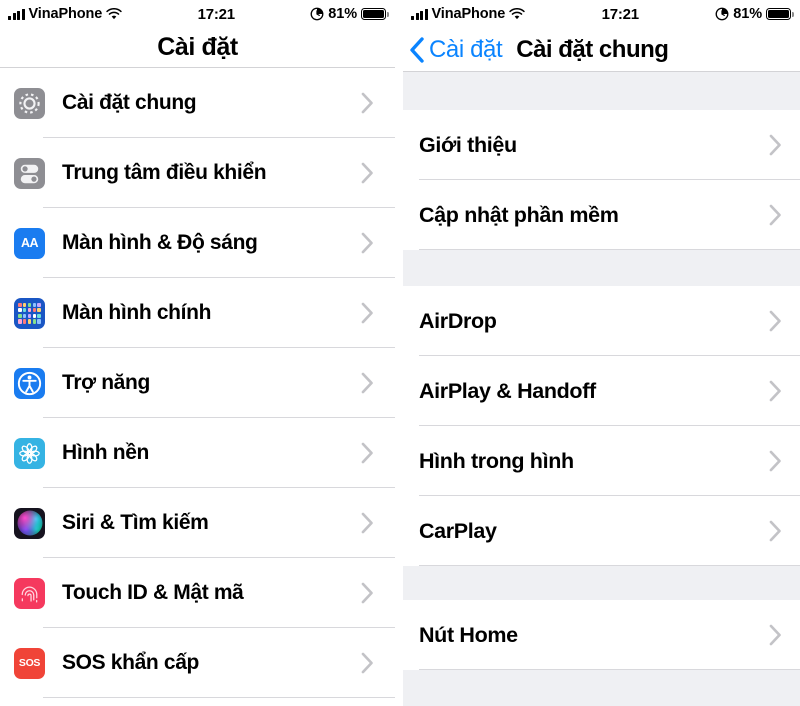 The width and height of the screenshot is (800, 706). I want to click on general-row-label: AirPlay & Handoff, so click(507, 390).